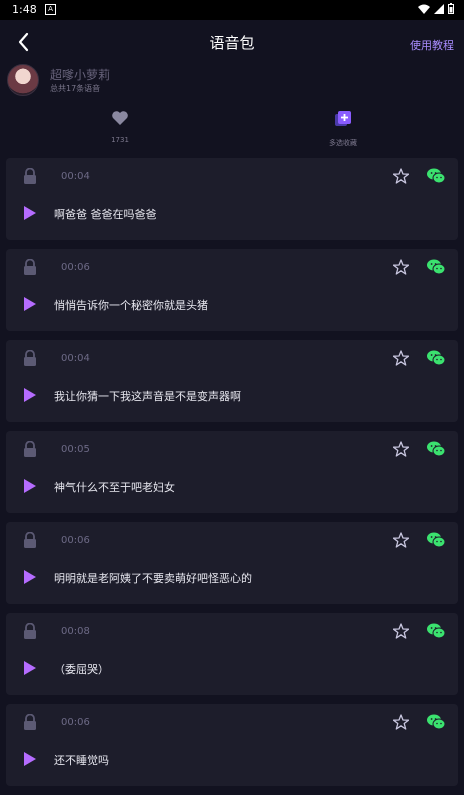 The width and height of the screenshot is (464, 795). Describe the element at coordinates (232, 133) in the screenshot. I see `action-row: 1731 多选收藏` at that location.